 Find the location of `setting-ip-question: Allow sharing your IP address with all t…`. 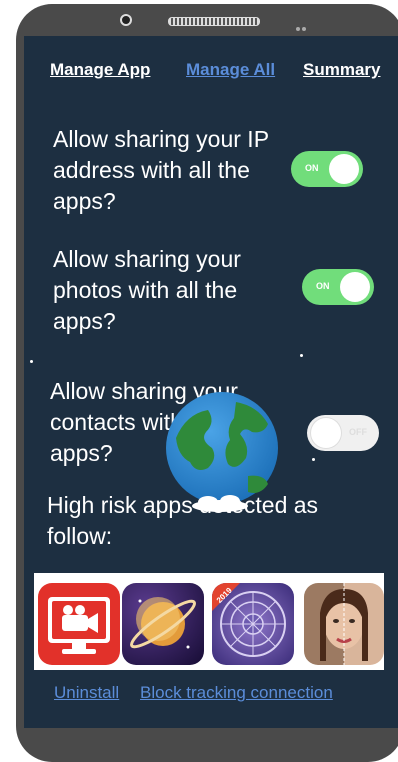

setting-ip-question: Allow sharing your IP address with all t… is located at coordinates (161, 170).